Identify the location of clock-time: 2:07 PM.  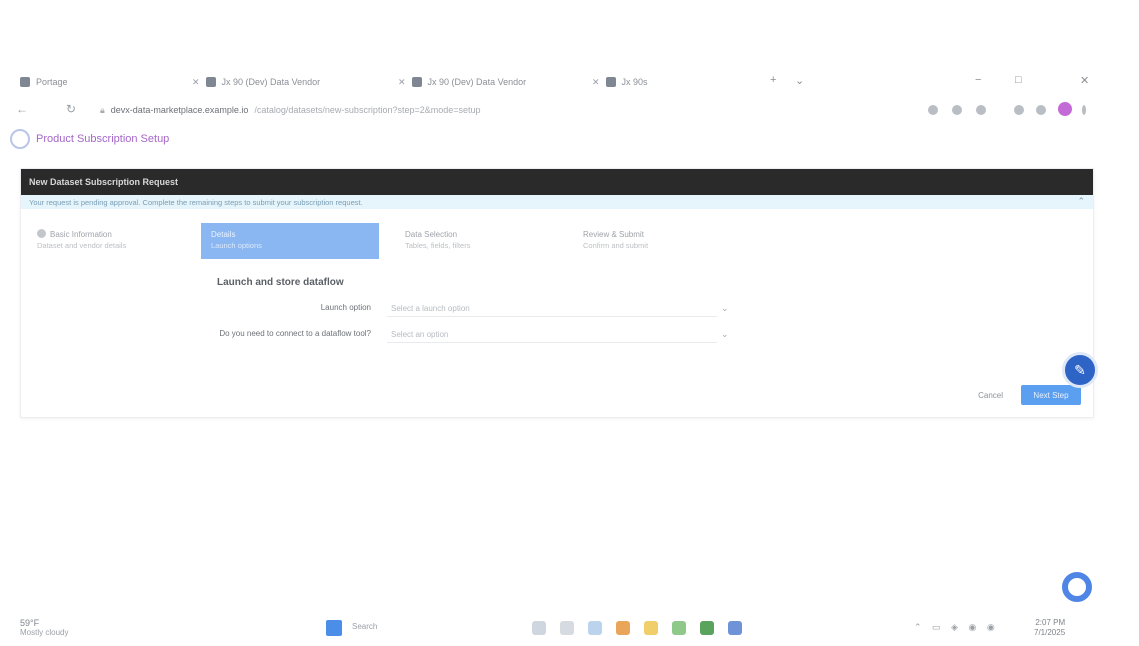
(1050, 622).